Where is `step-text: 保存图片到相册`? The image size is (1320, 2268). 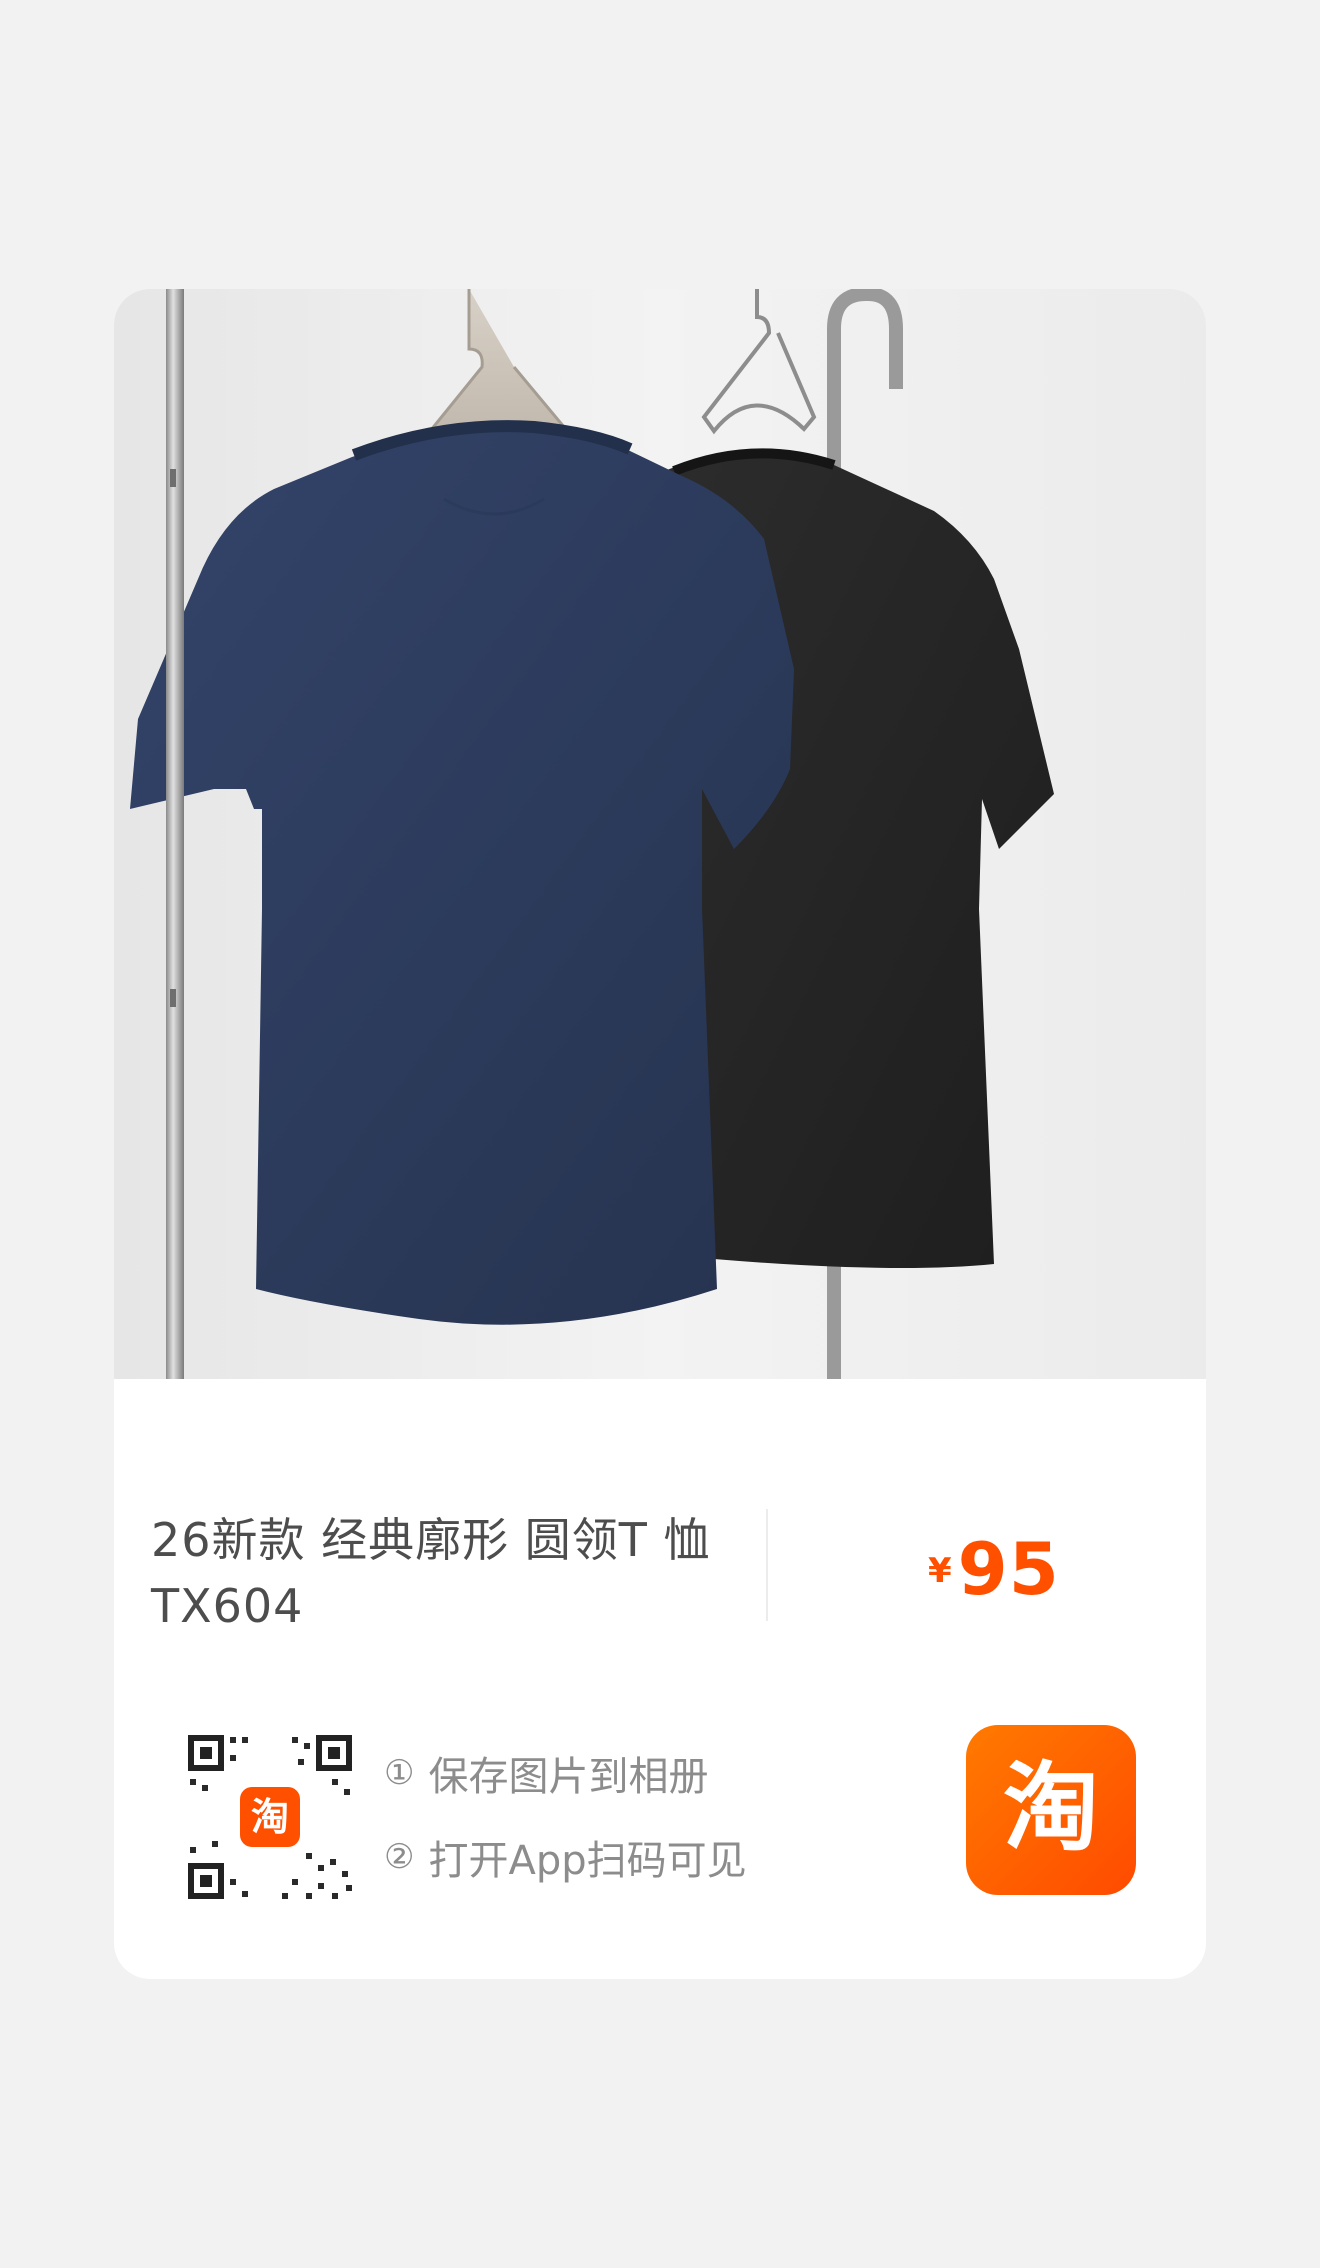
step-text: 保存图片到相册 is located at coordinates (568, 1777).